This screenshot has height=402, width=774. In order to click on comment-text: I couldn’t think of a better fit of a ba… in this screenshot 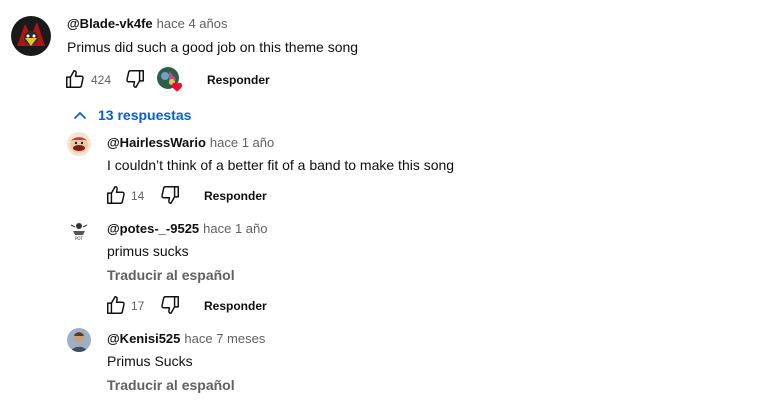, I will do `click(281, 165)`.